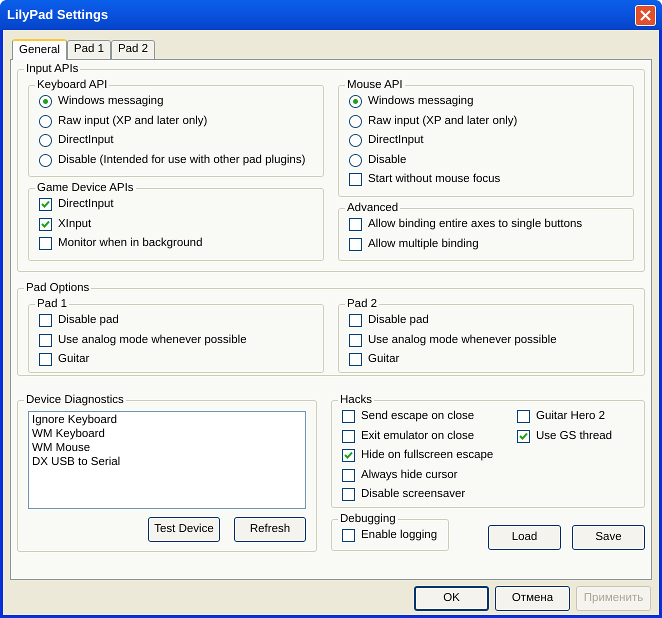  Describe the element at coordinates (387, 160) in the screenshot. I see `radio-label: Disable` at that location.